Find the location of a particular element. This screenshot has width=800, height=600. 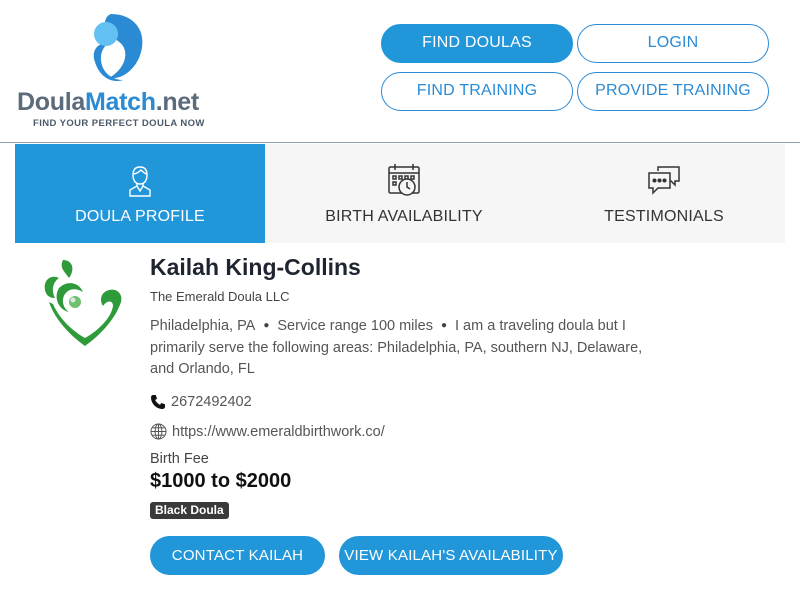

birth-fee-value: $1000 to $2000 is located at coordinates (221, 481).